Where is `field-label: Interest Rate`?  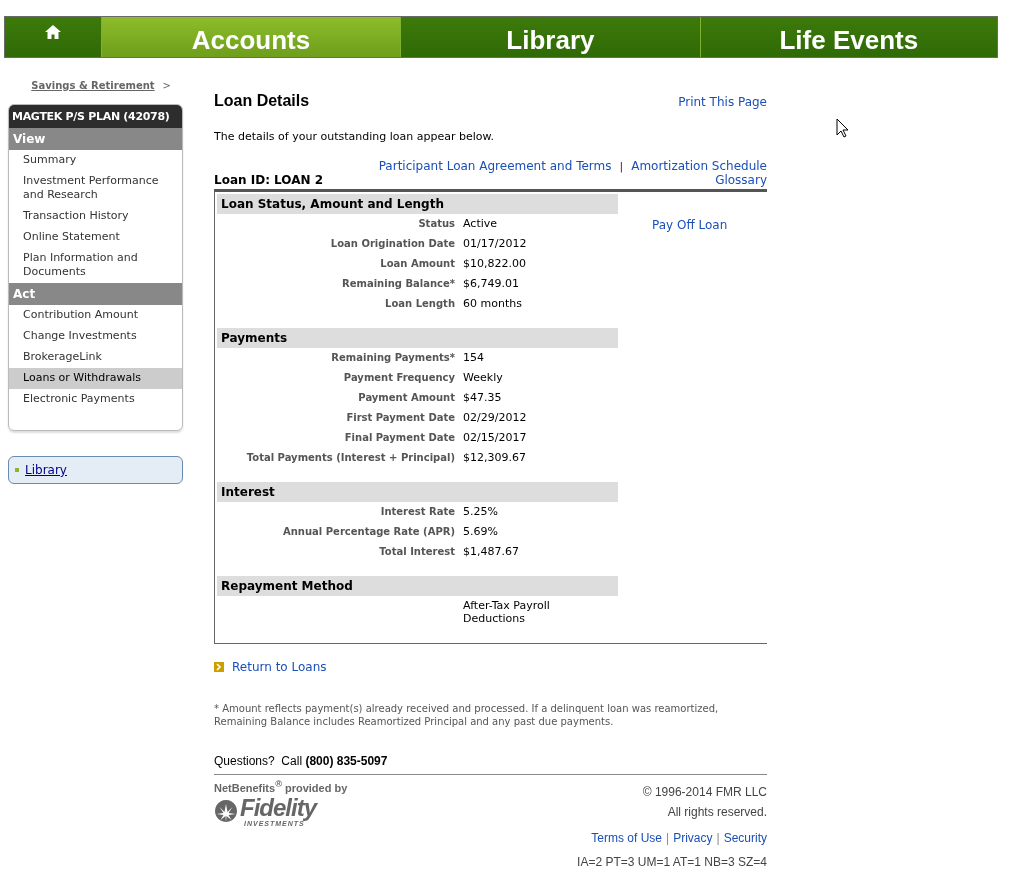 field-label: Interest Rate is located at coordinates (417, 511).